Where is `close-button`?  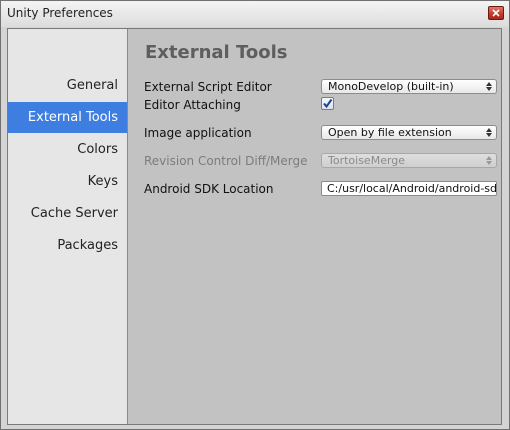
close-button is located at coordinates (496, 13).